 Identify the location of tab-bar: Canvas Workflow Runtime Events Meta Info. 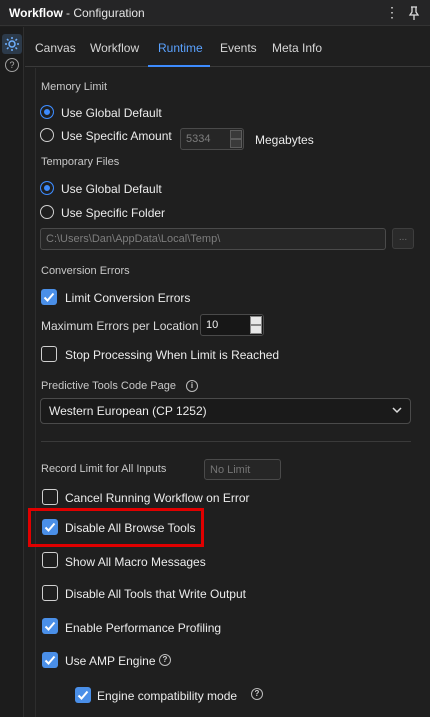
(227, 47).